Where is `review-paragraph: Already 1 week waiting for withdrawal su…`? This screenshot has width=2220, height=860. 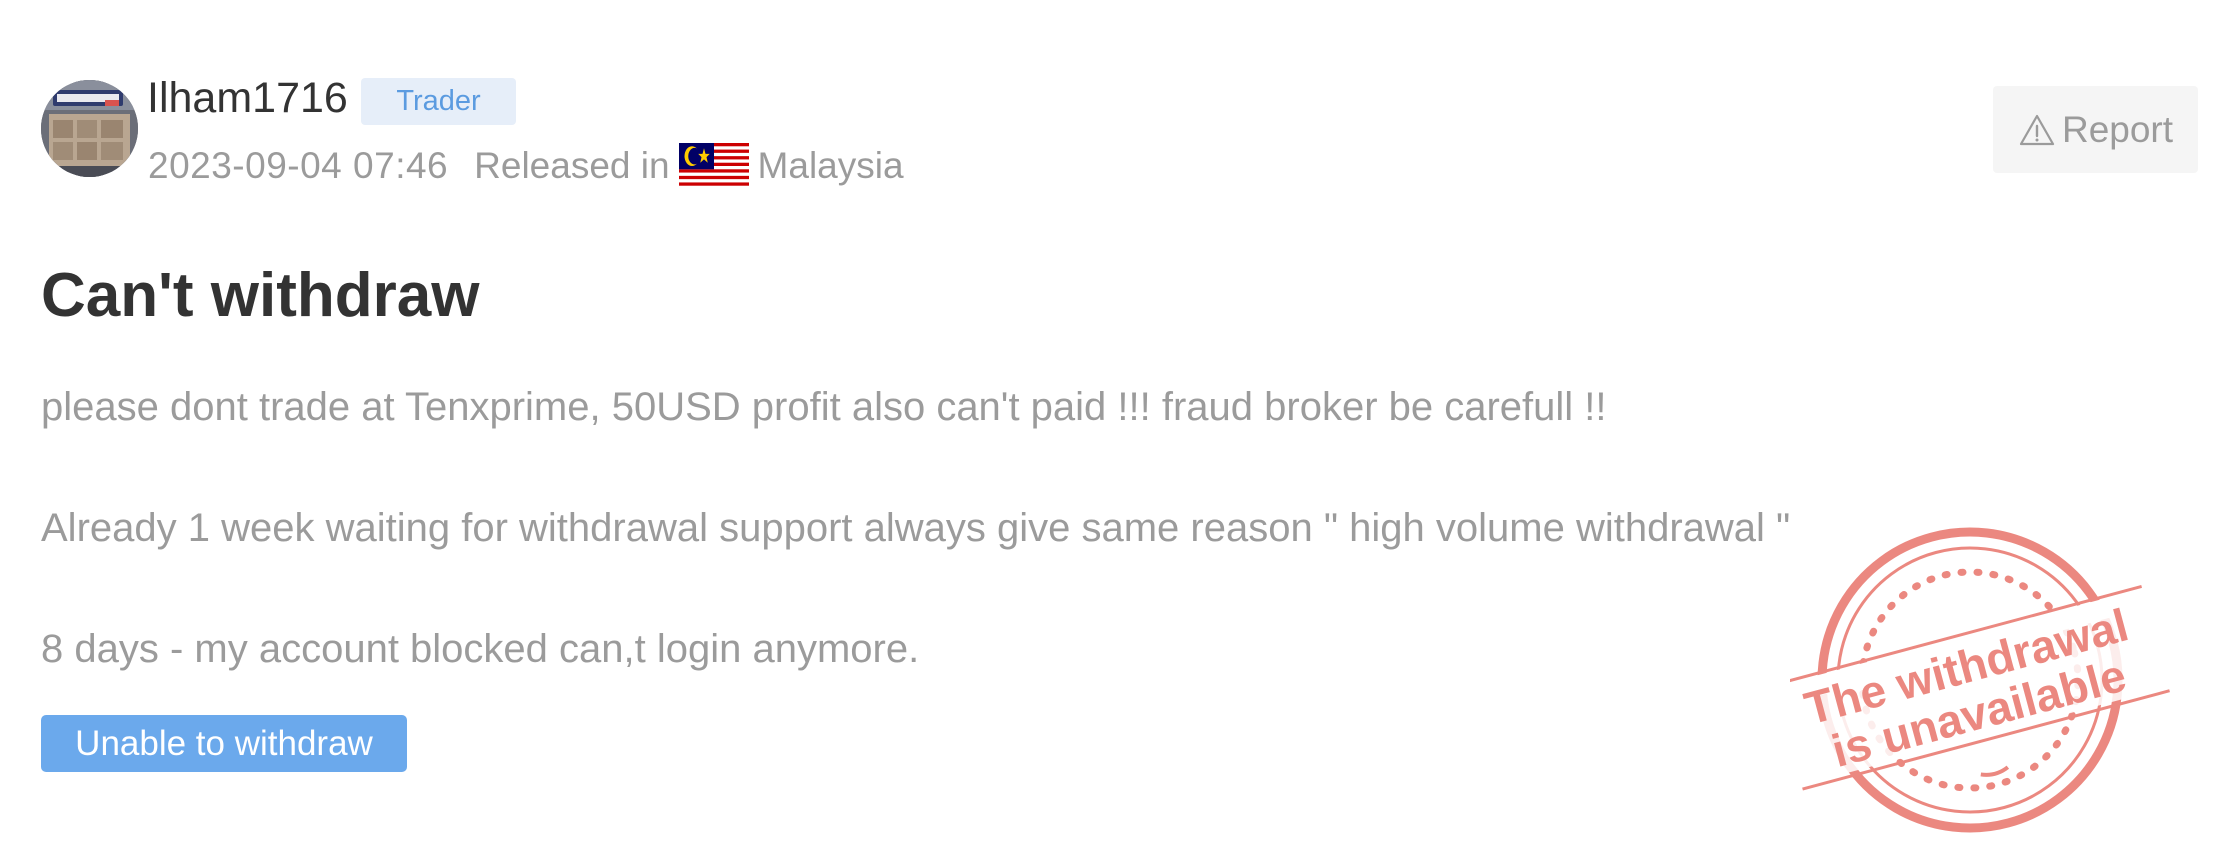
review-paragraph: Already 1 week waiting for withdrawal su… is located at coordinates (916, 528).